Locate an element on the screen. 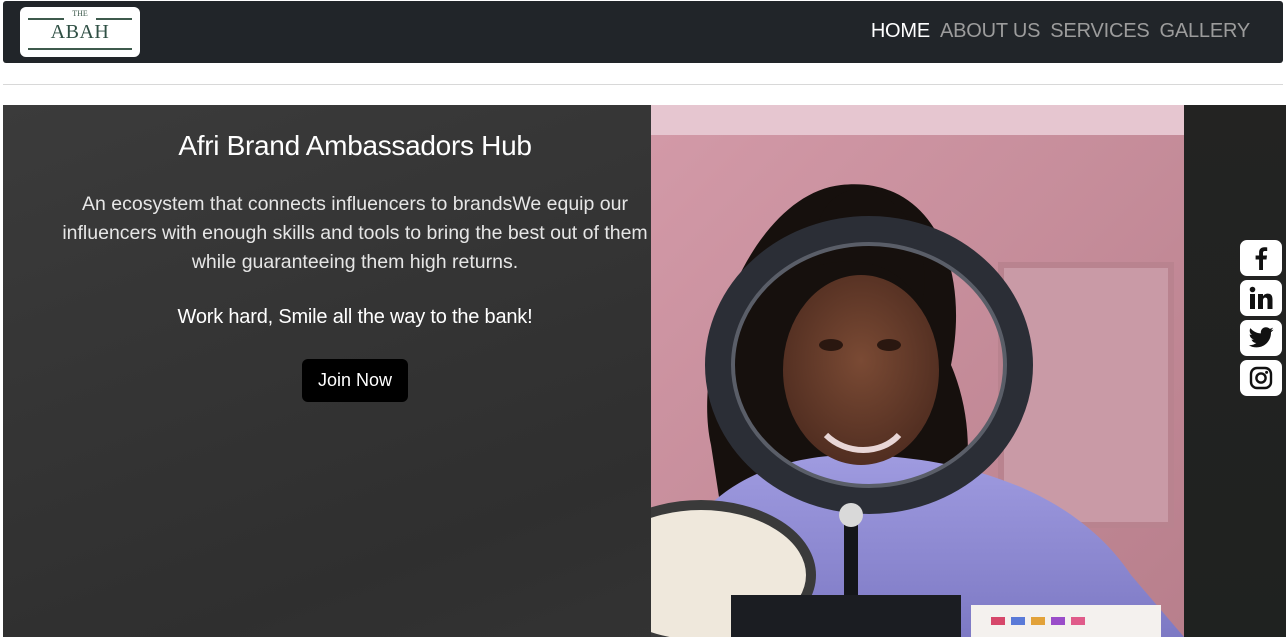 Image resolution: width=1286 pixels, height=637 pixels. nav-gallery: GALLERY is located at coordinates (1204, 31).